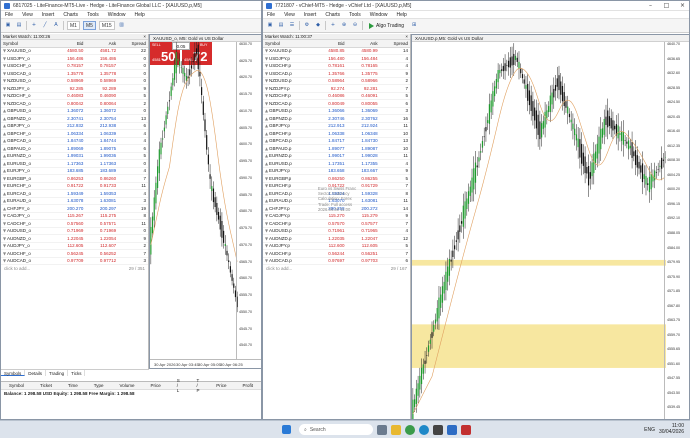 The height and width of the screenshot is (438, 690). What do you see at coordinates (74, 238) in the screenshot?
I see `symbol-row: ▼AUDNZD_o 1.22045 1.22054 9` at bounding box center [74, 238].